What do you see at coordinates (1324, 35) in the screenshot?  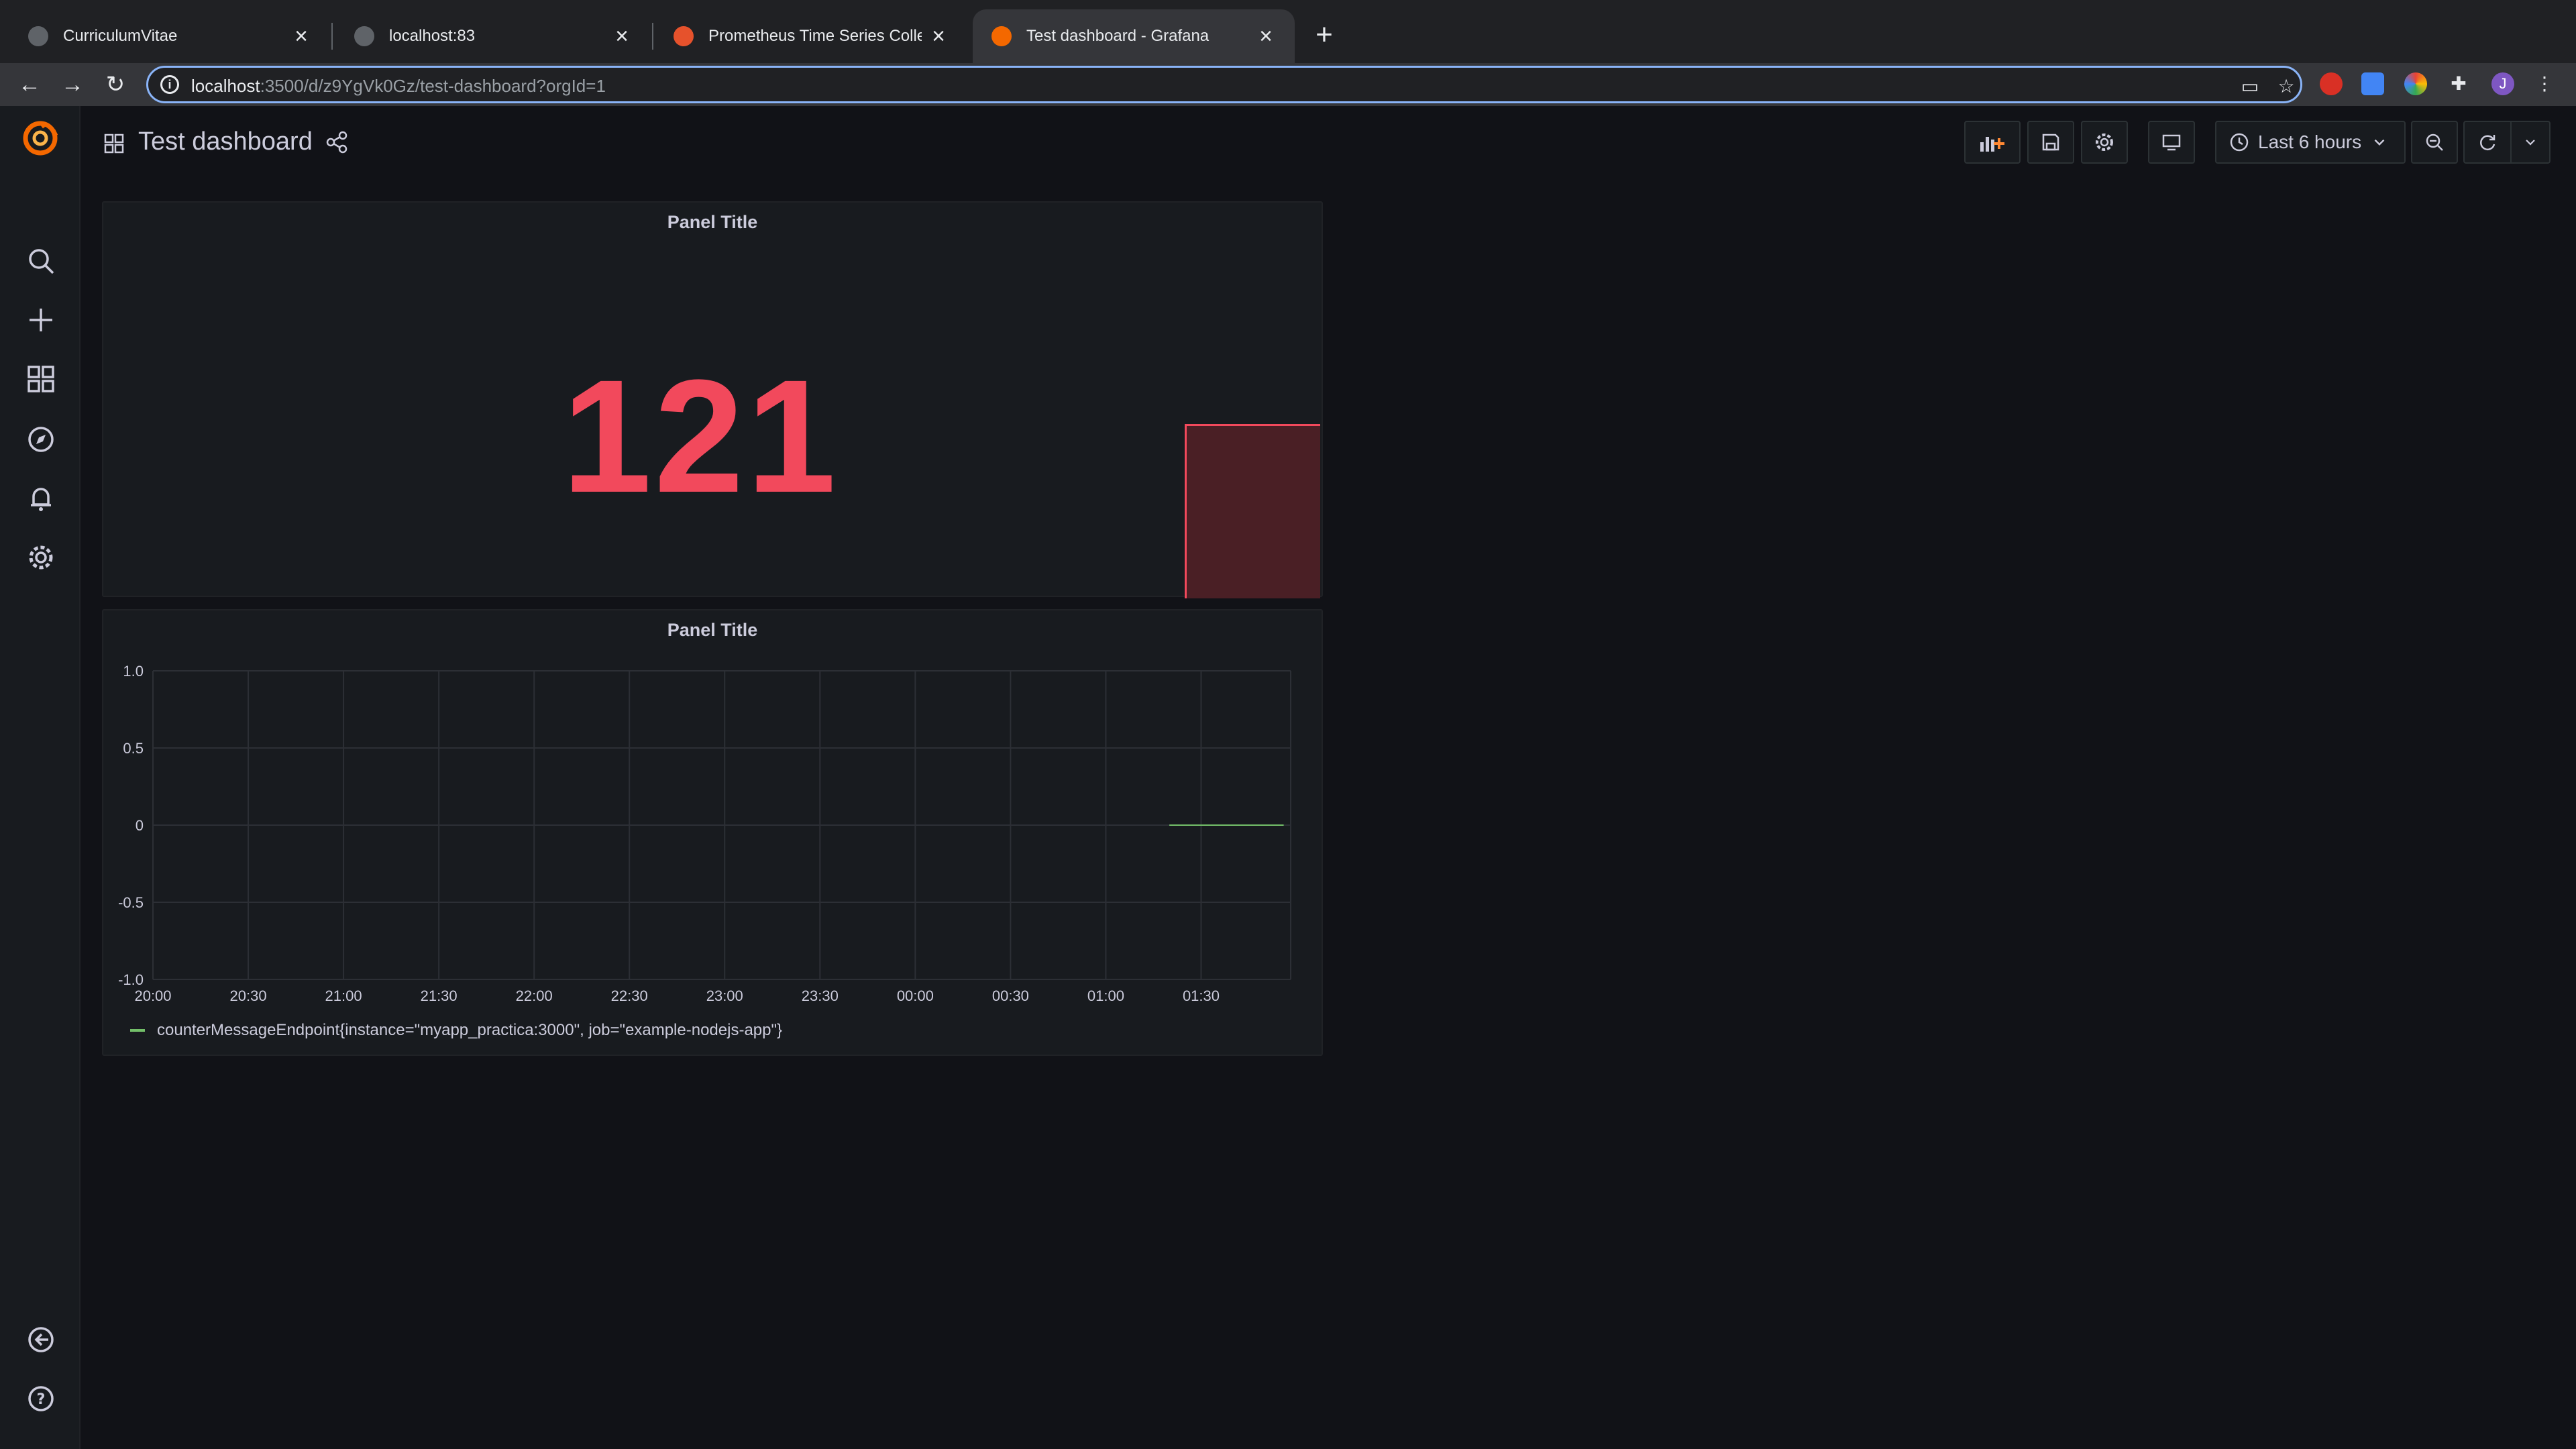 I see `new-tab-button: +` at bounding box center [1324, 35].